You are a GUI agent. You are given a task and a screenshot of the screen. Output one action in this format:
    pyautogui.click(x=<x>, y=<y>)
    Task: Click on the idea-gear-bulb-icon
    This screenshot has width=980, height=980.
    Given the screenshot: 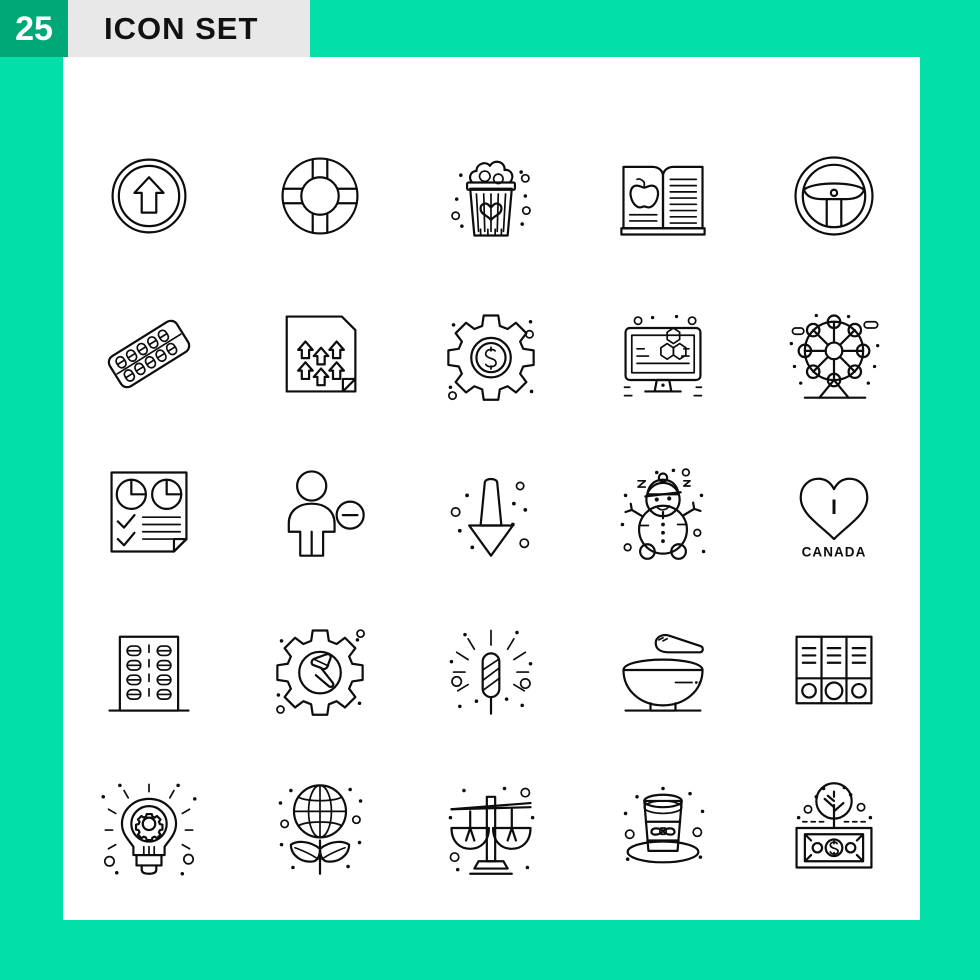 What is the action you would take?
    pyautogui.click(x=149, y=826)
    